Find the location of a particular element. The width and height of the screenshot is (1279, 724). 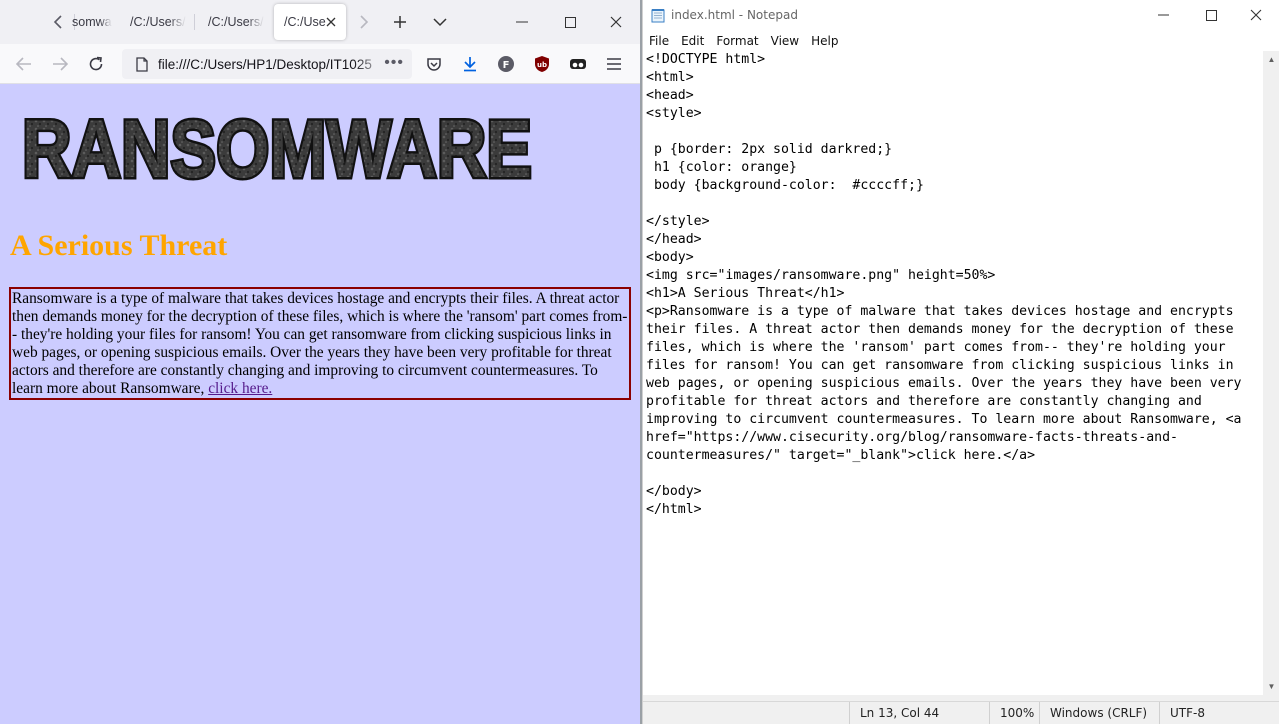

tab-separator is located at coordinates (194, 22).